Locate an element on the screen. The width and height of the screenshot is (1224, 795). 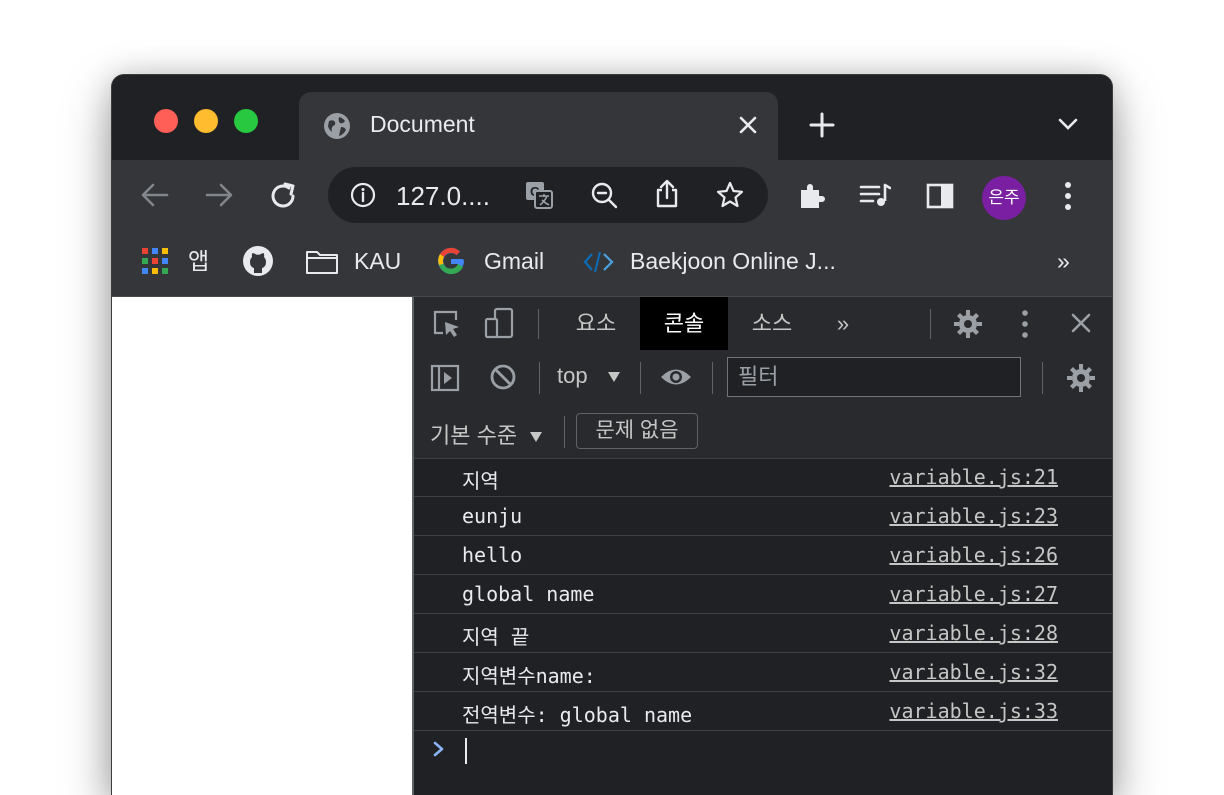
context-selector: top is located at coordinates (588, 378).